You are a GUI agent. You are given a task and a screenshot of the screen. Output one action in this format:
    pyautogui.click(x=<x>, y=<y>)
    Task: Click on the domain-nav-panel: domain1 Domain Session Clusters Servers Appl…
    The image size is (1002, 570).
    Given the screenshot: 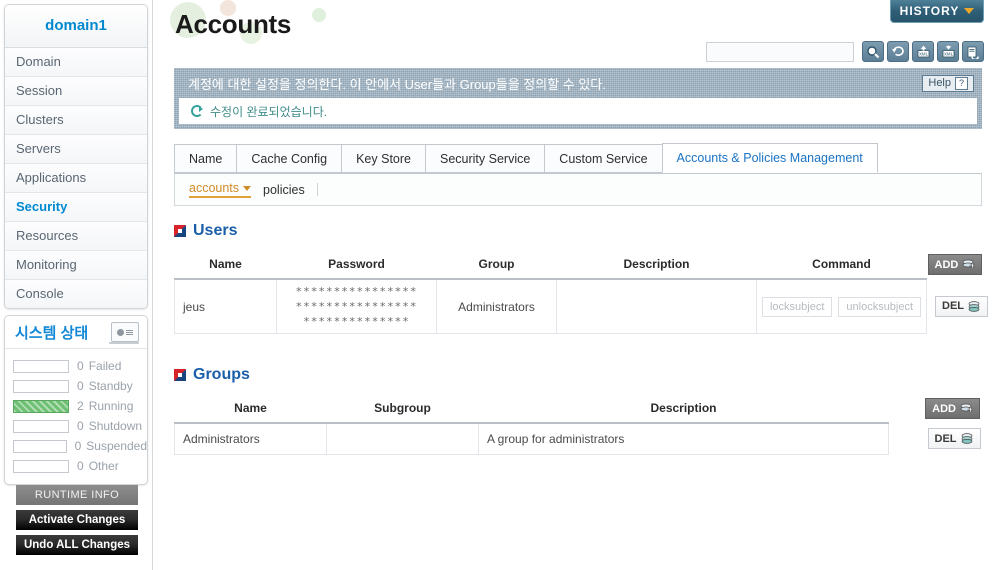 What is the action you would take?
    pyautogui.click(x=76, y=156)
    